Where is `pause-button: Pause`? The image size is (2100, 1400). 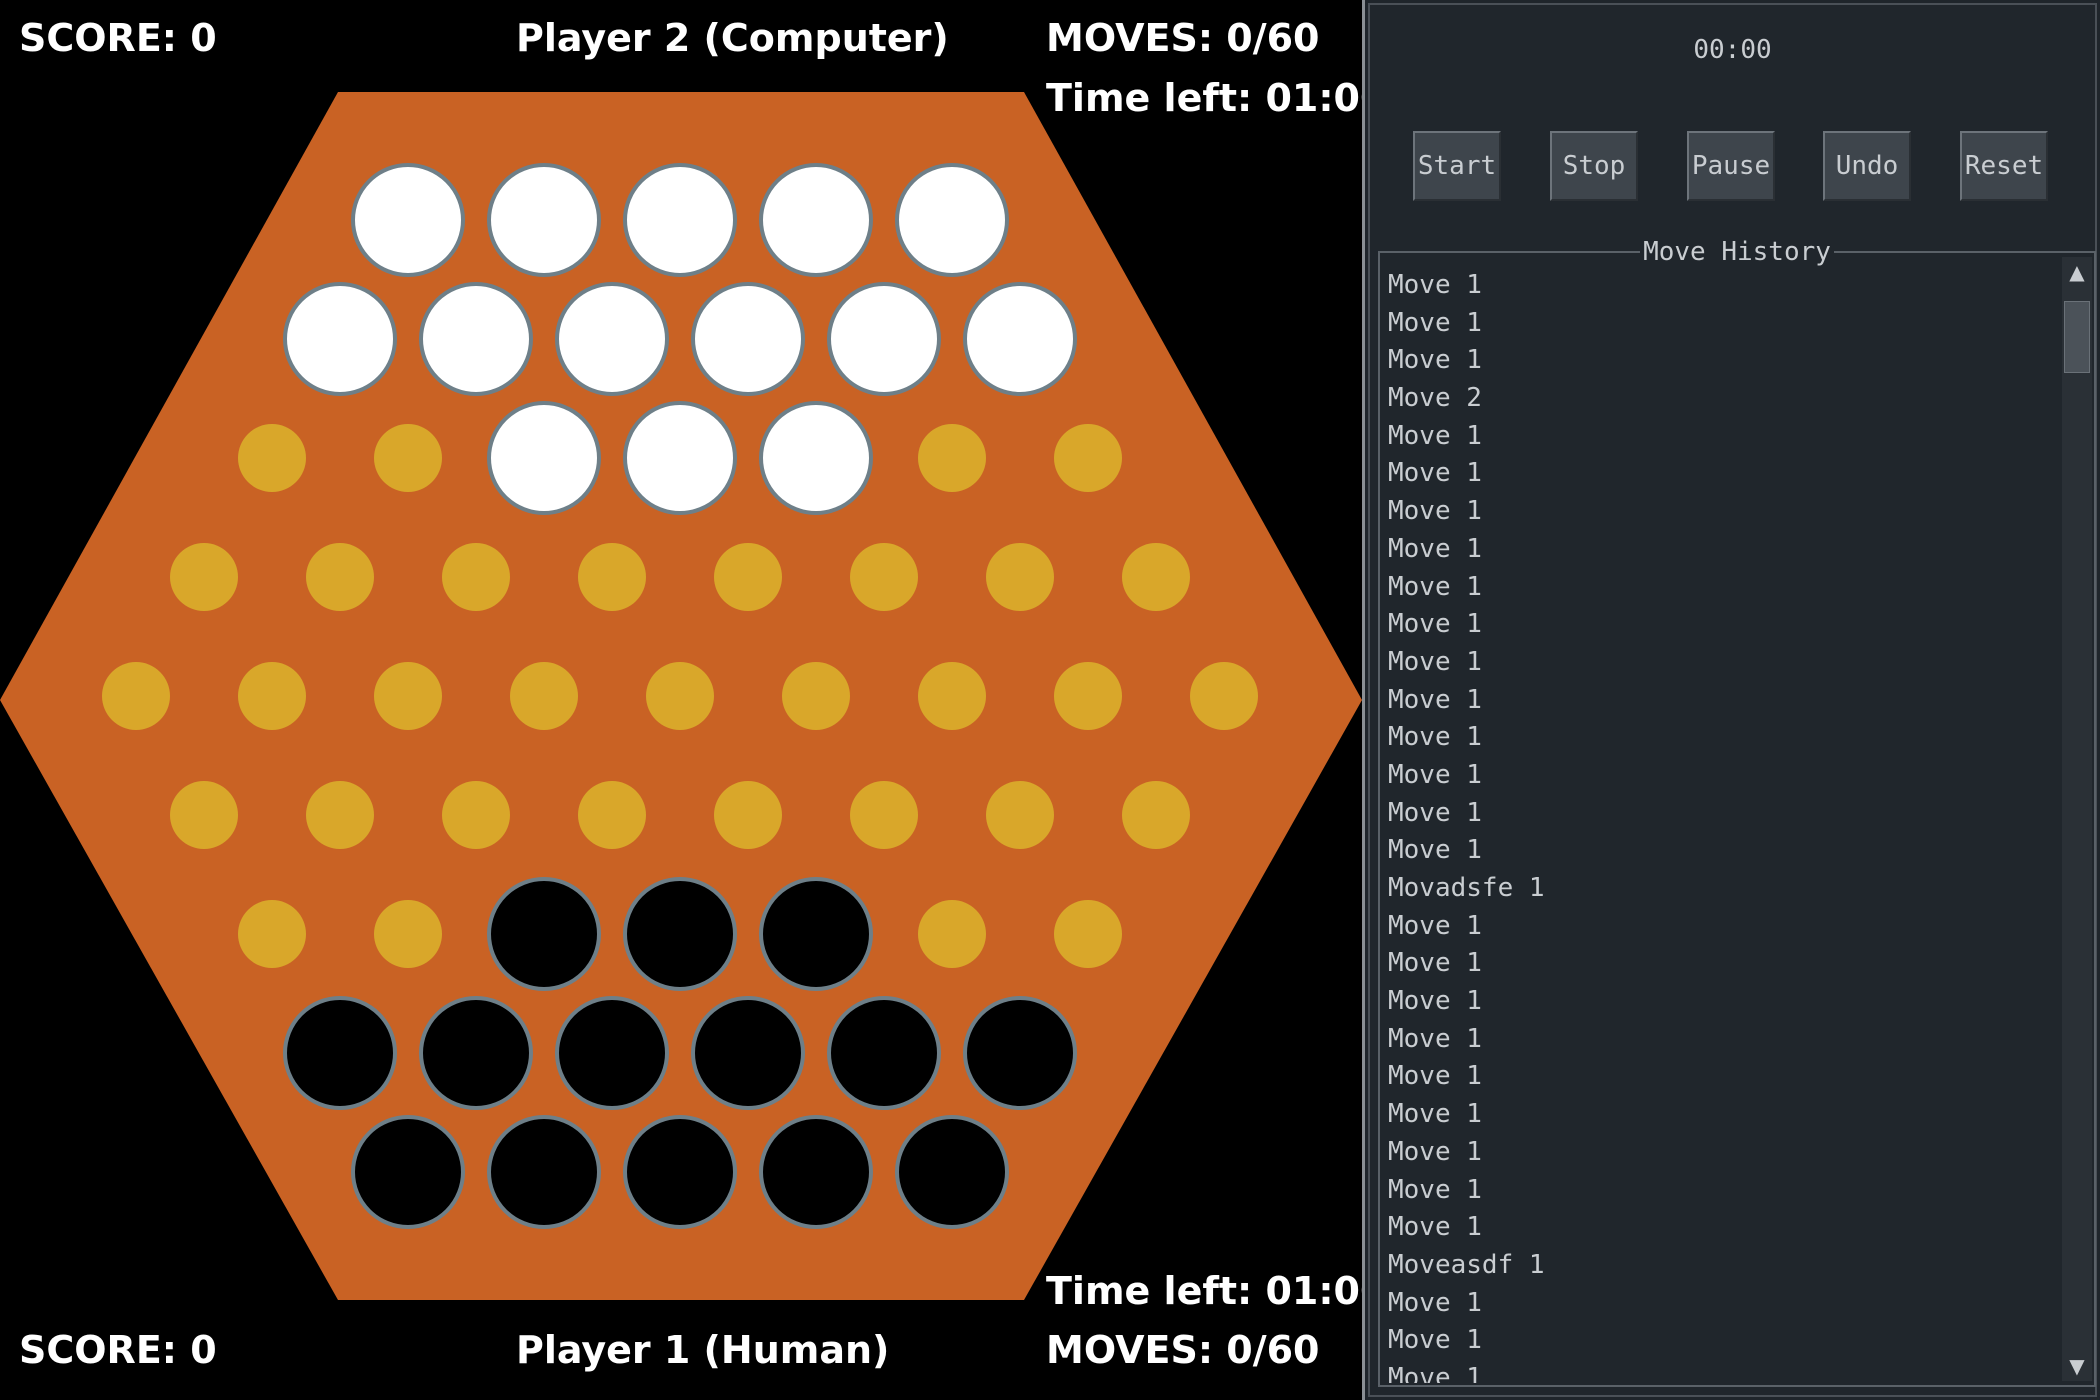 pause-button: Pause is located at coordinates (1731, 166).